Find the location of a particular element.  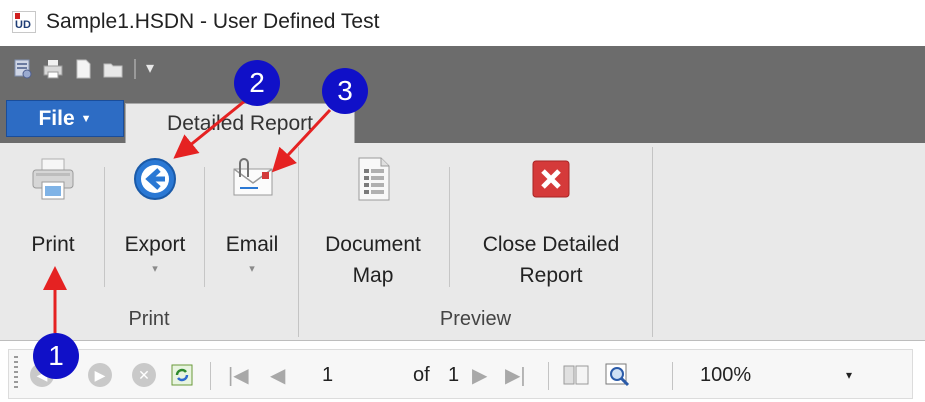

email-button-label: Email is located at coordinates (252, 244).